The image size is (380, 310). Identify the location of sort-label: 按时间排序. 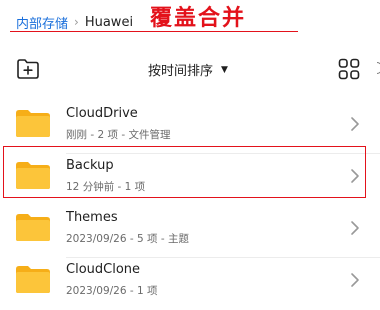
(181, 71).